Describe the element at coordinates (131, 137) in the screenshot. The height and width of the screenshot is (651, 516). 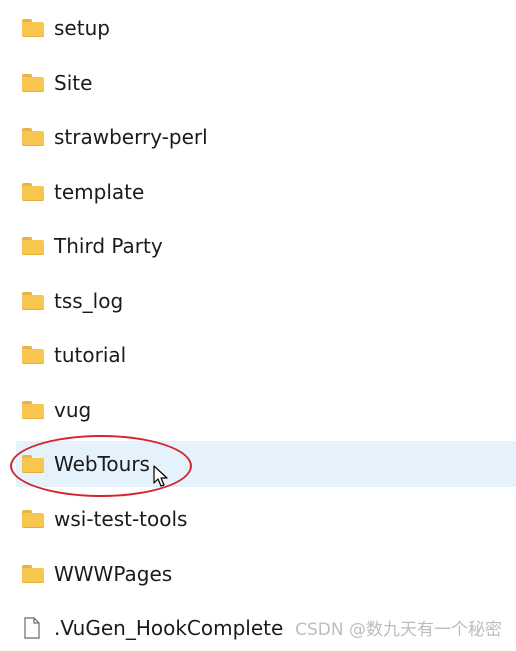
I see `item-label: strawberry-perl` at that location.